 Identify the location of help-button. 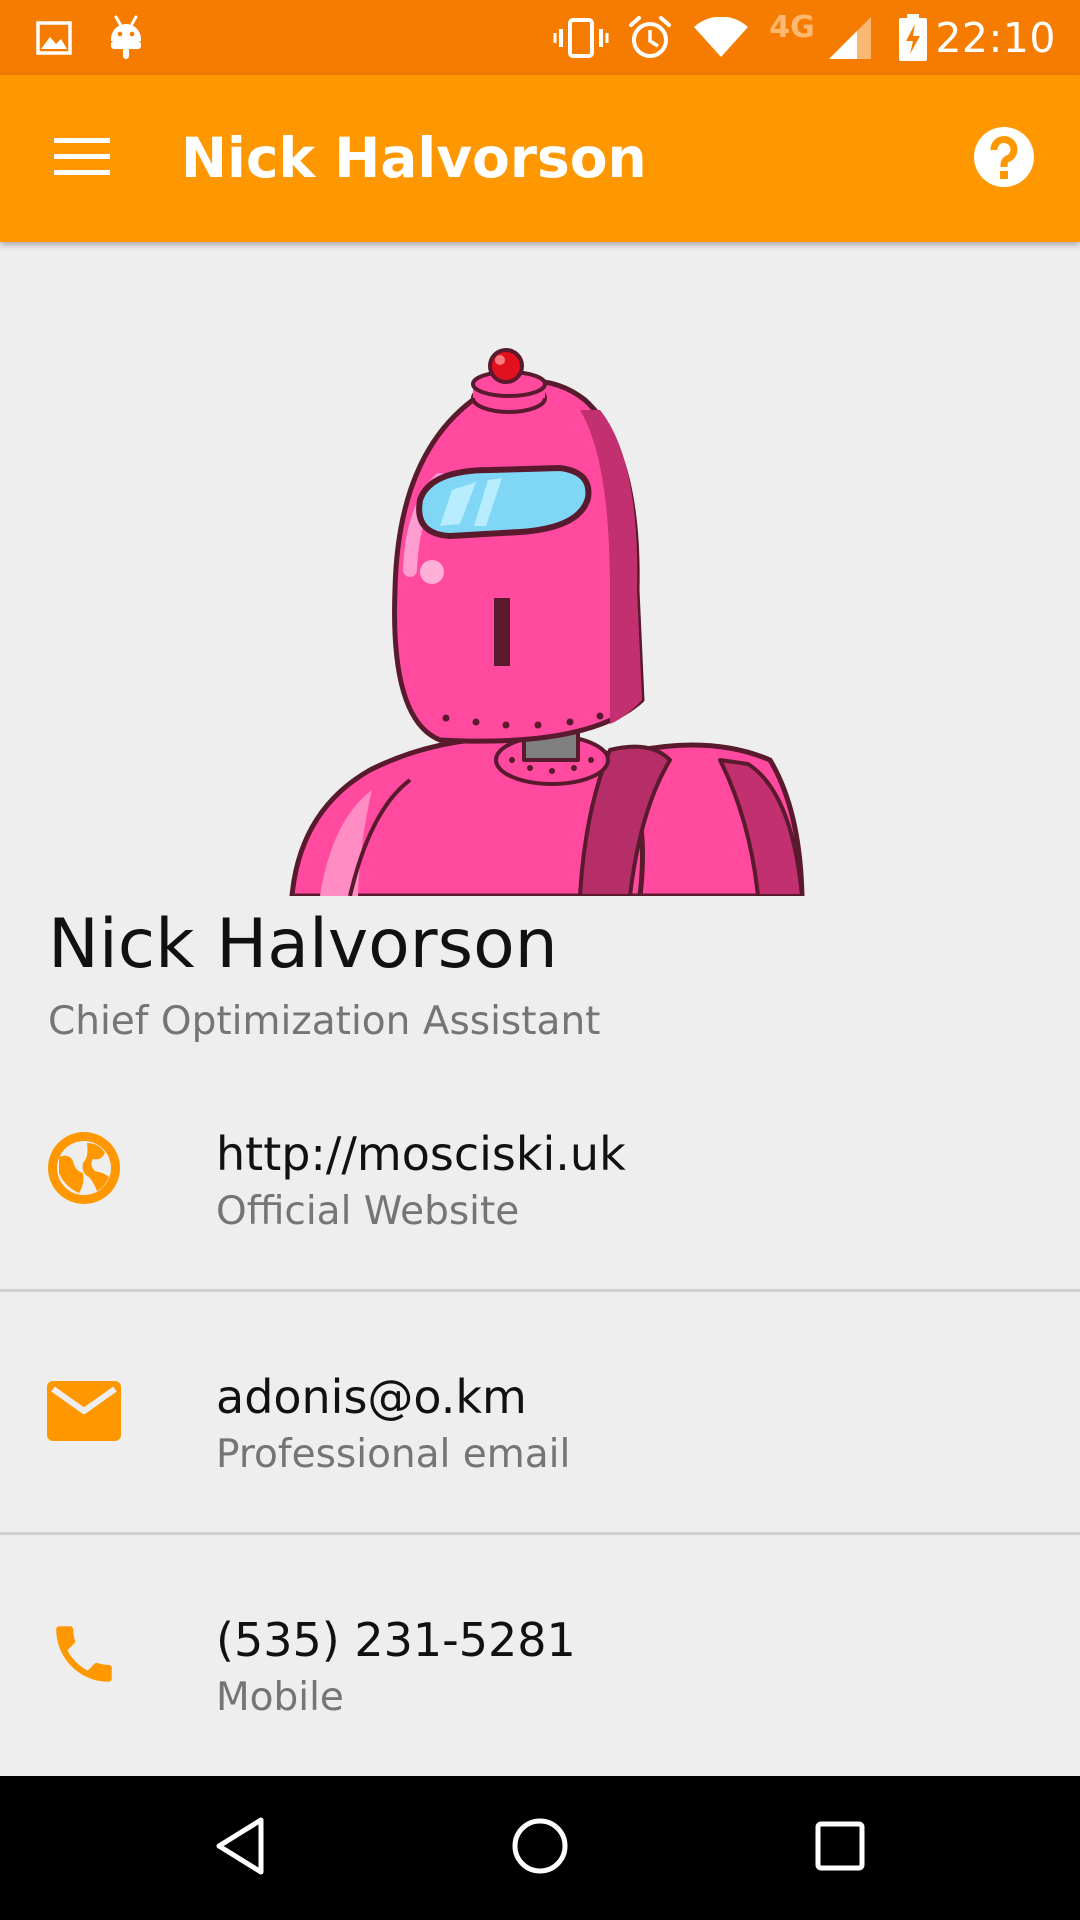
(1004, 159).